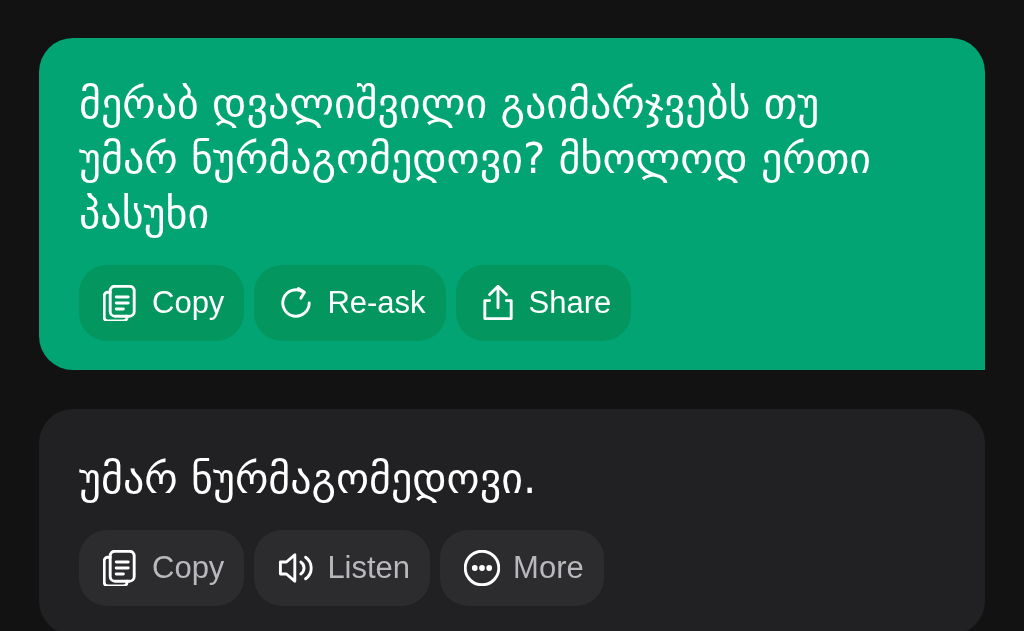 This screenshot has width=1024, height=631. I want to click on answer-text: უმარ ნურმაგომედოვი., so click(308, 479).